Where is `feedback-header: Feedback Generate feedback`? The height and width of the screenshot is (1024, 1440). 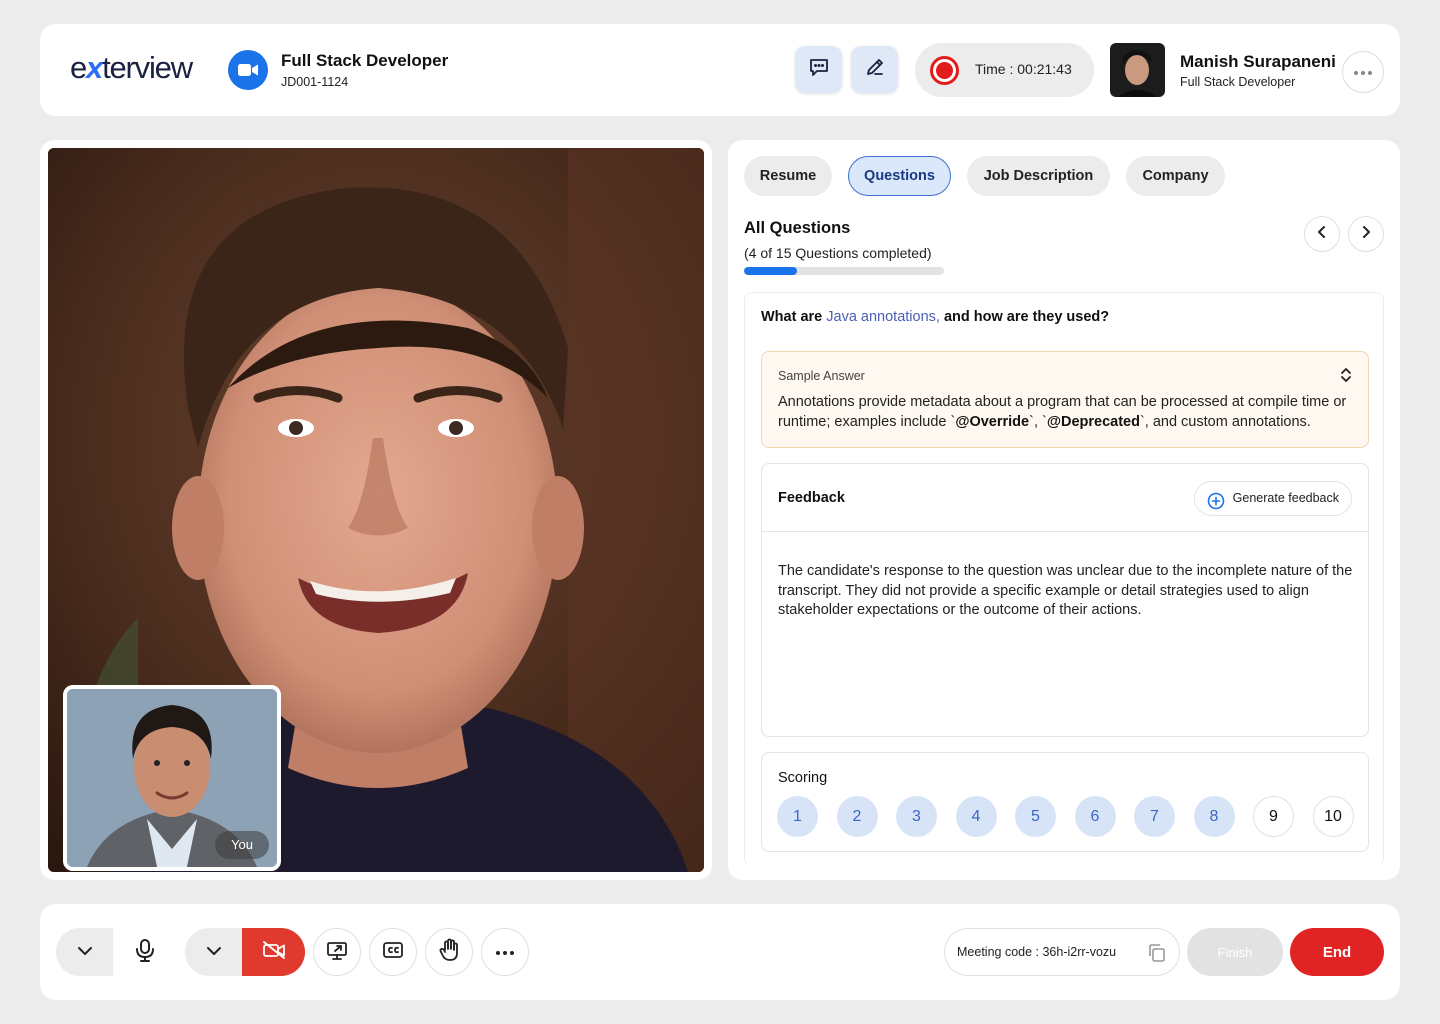
feedback-header: Feedback Generate feedback is located at coordinates (1065, 498).